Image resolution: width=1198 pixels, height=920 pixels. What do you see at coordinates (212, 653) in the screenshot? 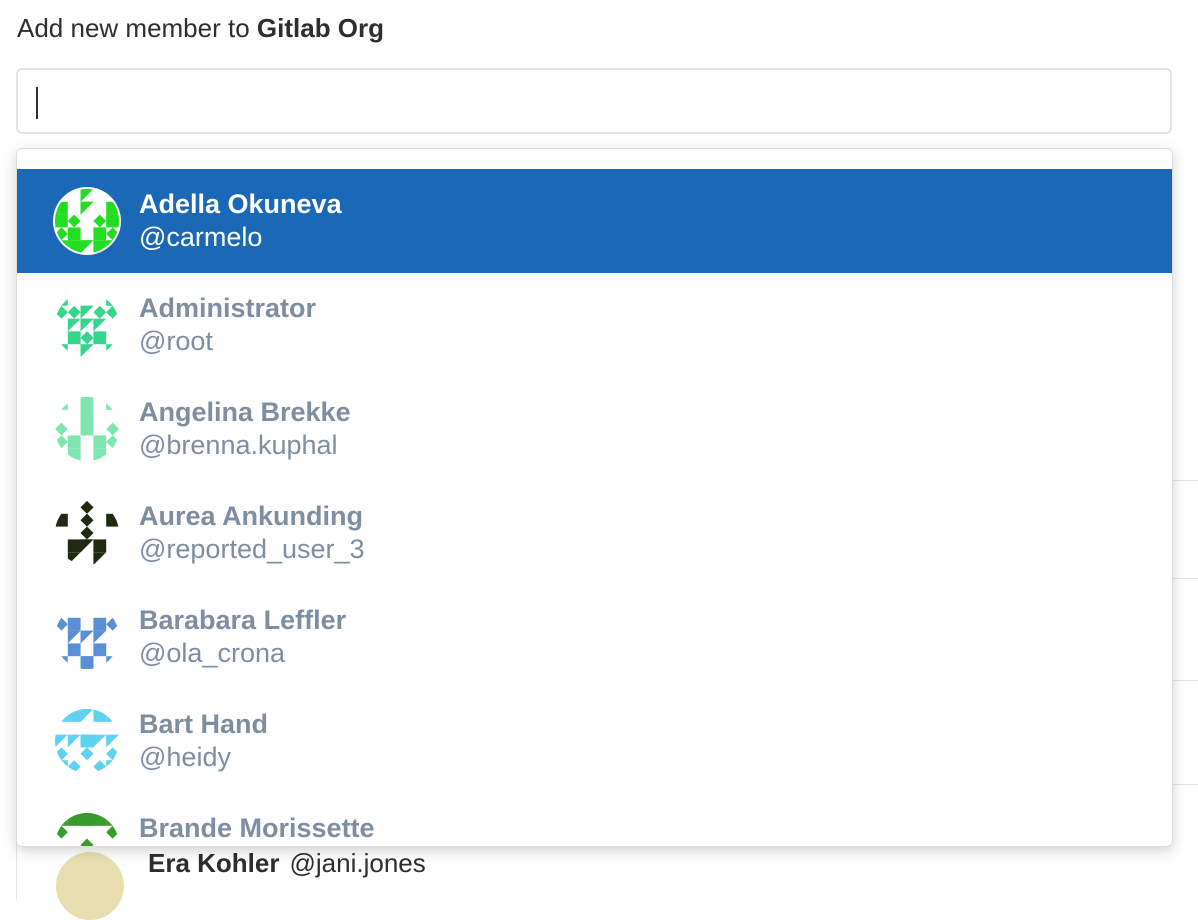
I see `user-username: @ola_crona` at bounding box center [212, 653].